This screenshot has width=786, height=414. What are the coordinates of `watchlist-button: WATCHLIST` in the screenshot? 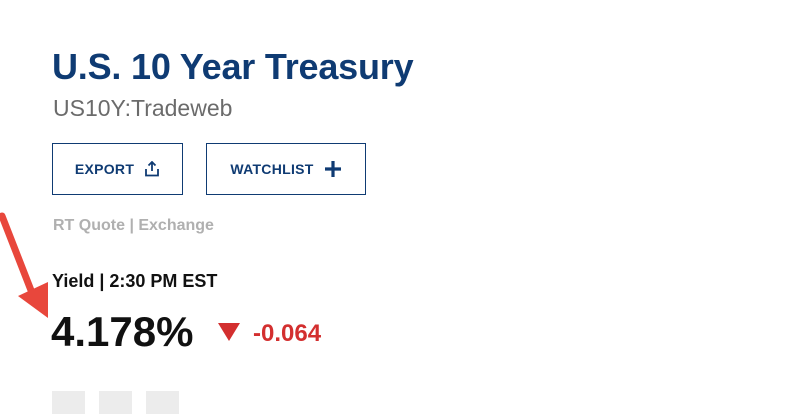 It's located at (286, 169).